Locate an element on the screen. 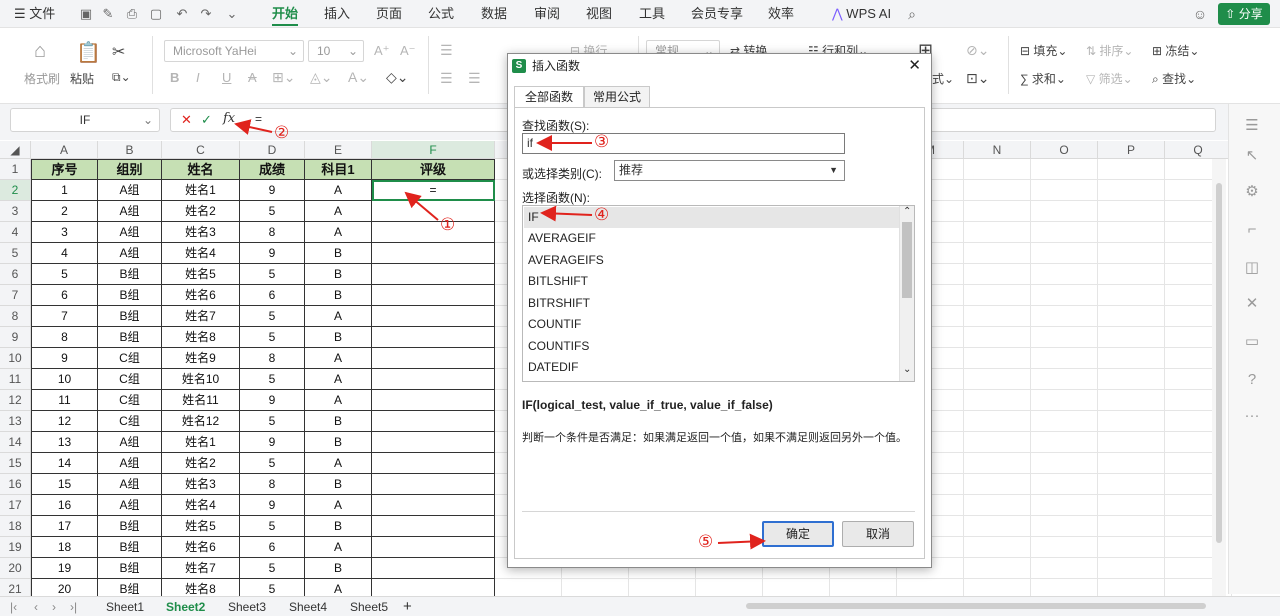  file-menu: ☰ 文件 is located at coordinates (34, 14).